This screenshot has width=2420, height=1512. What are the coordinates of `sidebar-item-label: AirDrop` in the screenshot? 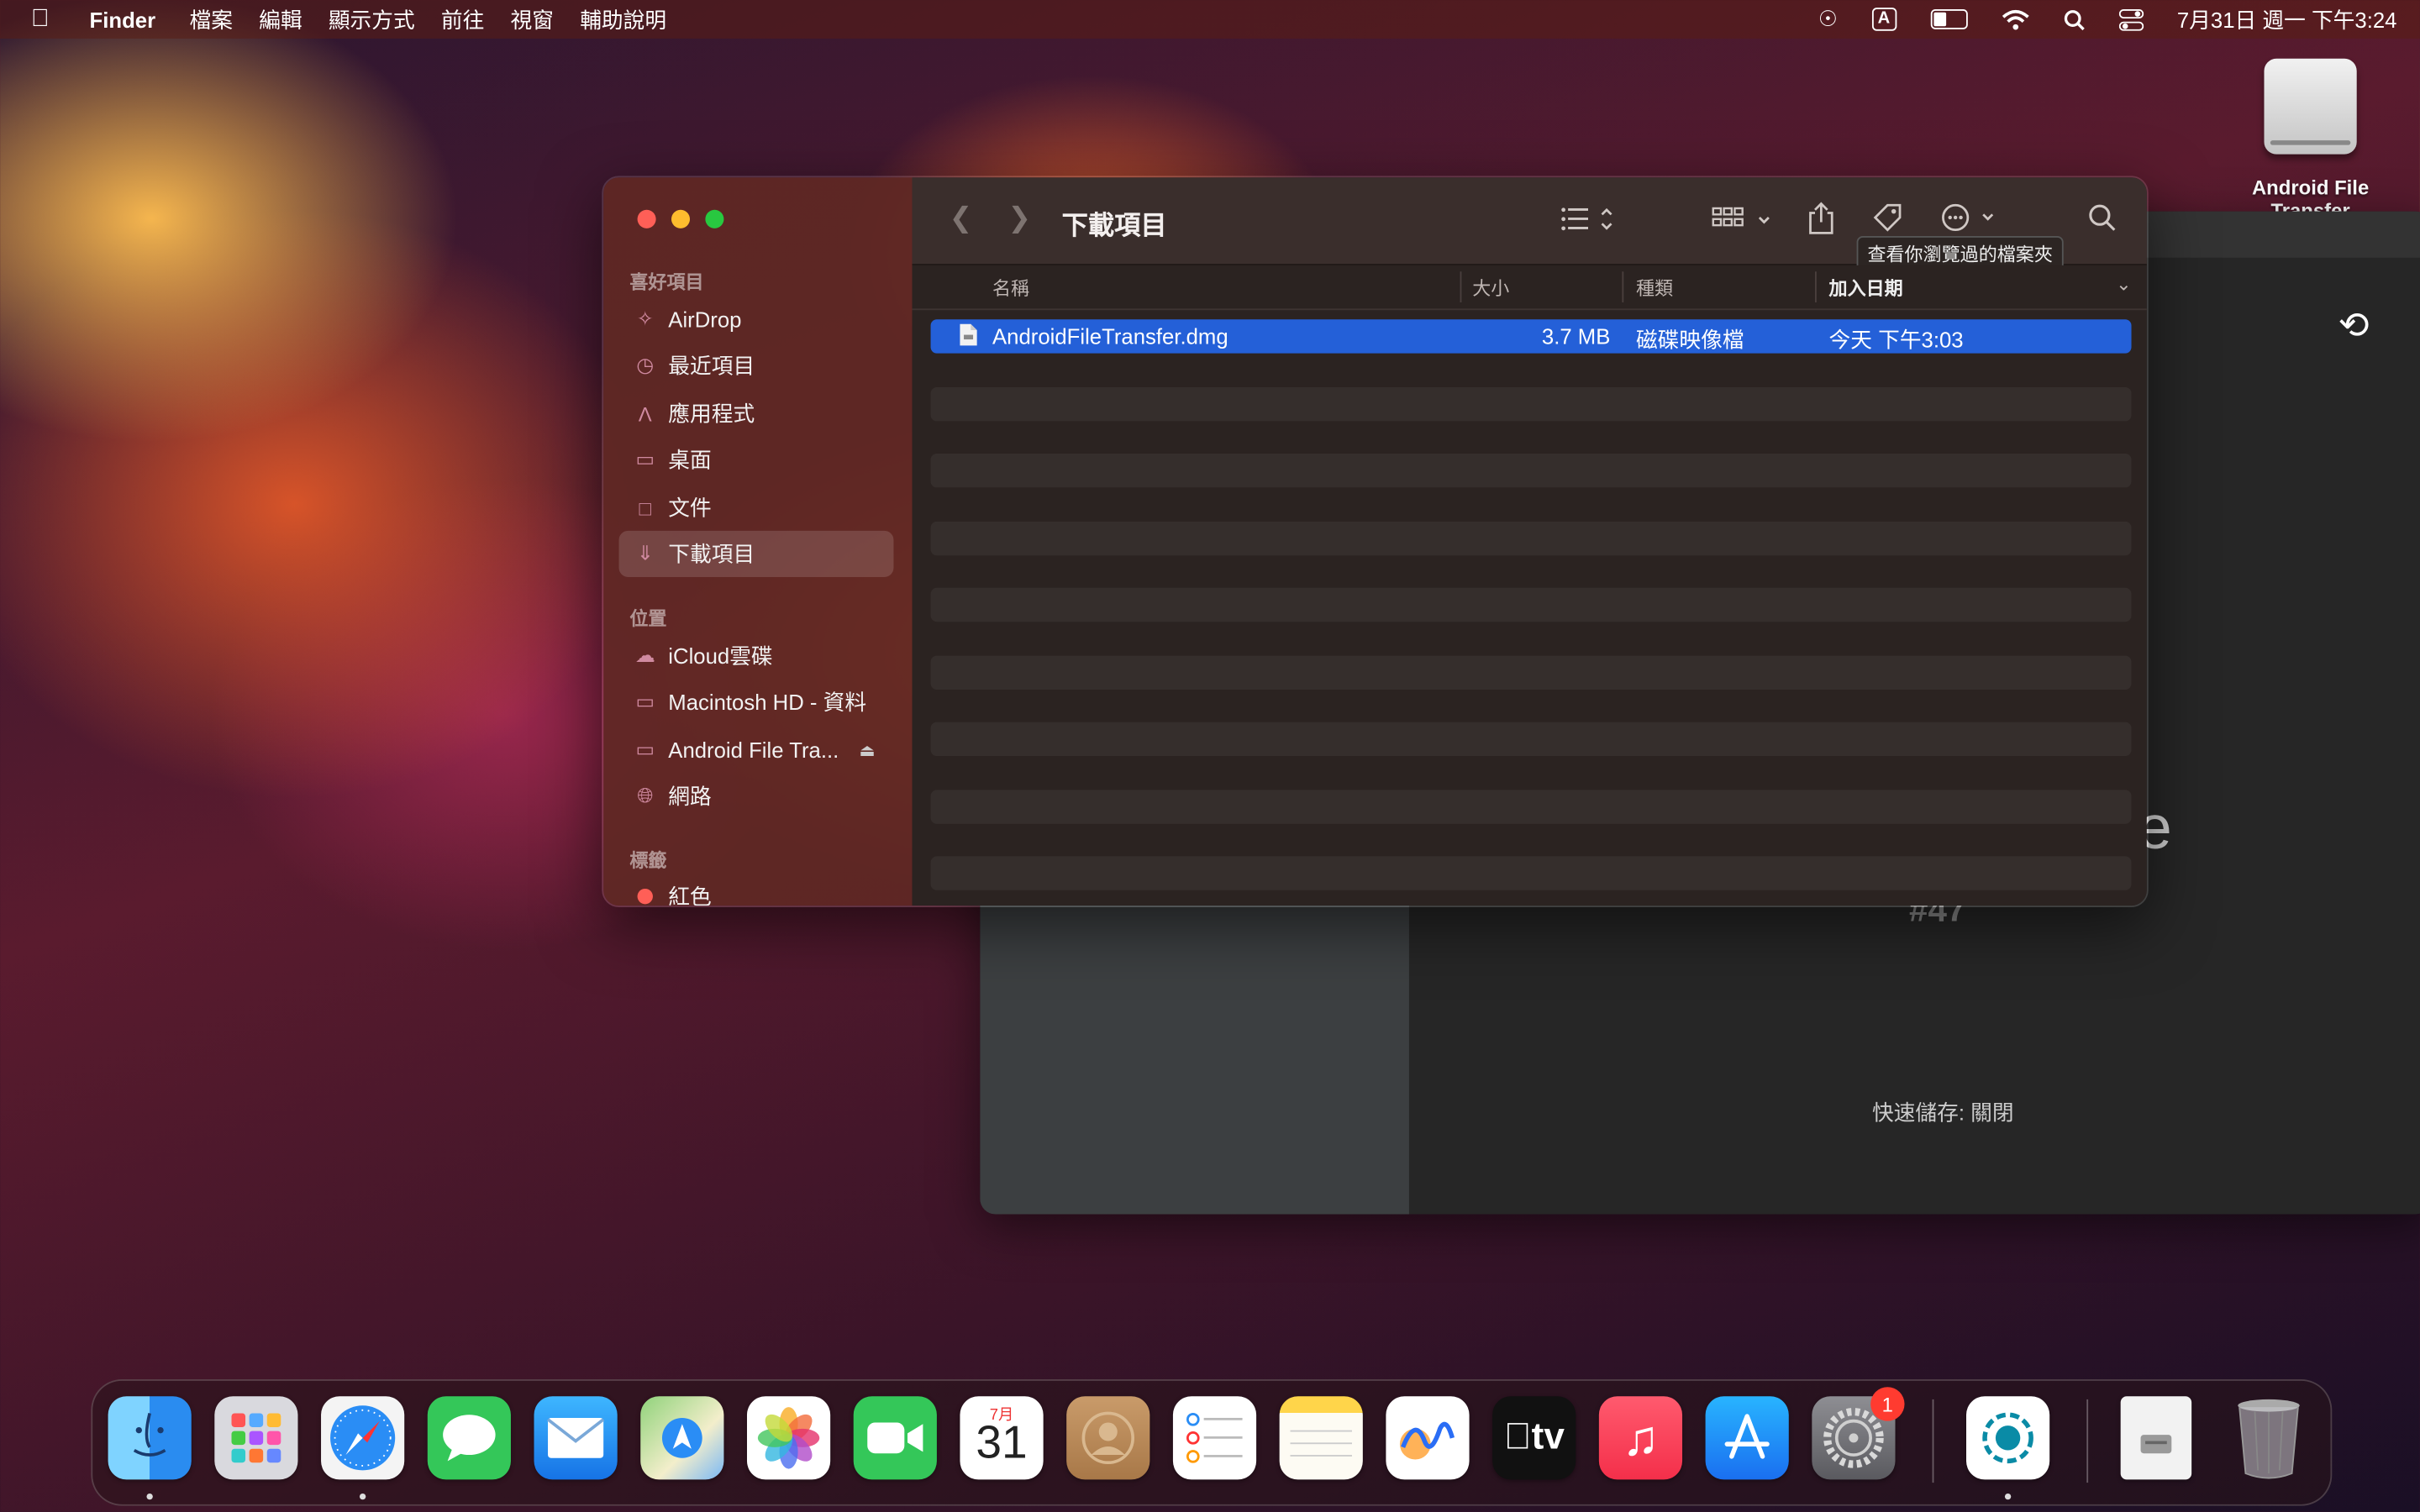 It's located at (705, 319).